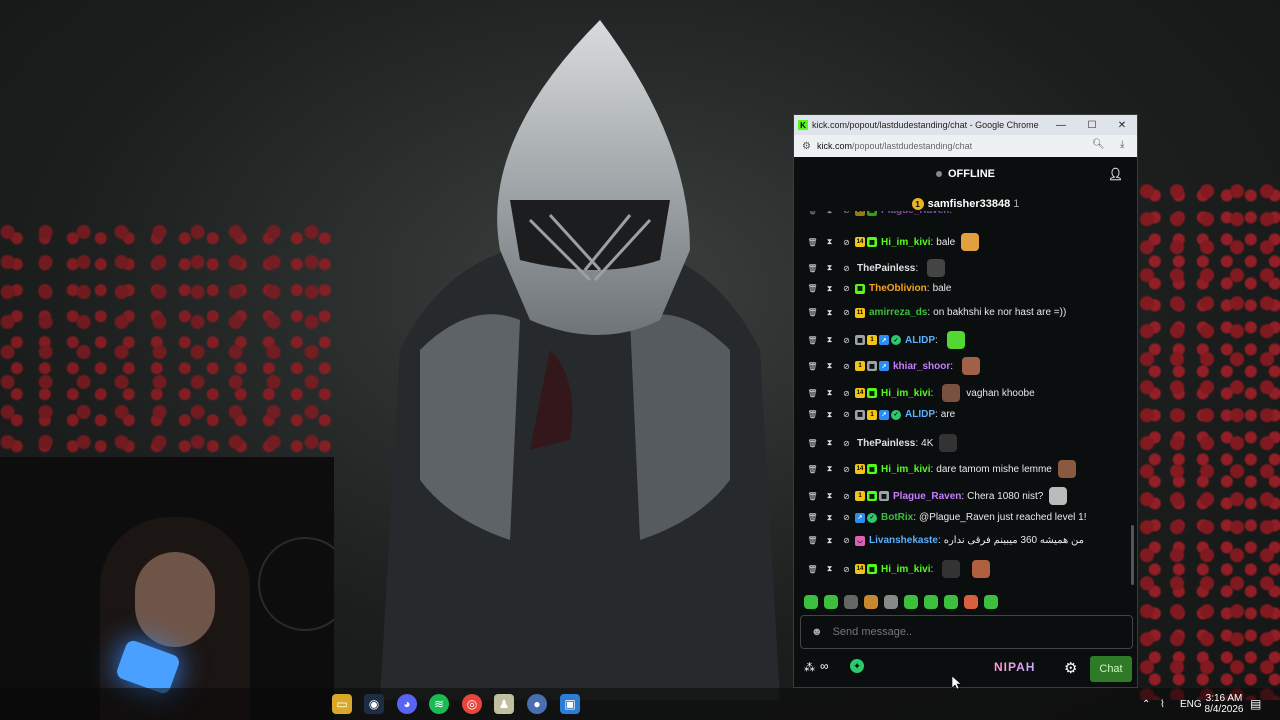  I want to click on chat-message: 🗑︎ ⧗ ⊘ 1 ▦ ▦ Plague_Raven: Chera 1080 nist?, so click(937, 496).